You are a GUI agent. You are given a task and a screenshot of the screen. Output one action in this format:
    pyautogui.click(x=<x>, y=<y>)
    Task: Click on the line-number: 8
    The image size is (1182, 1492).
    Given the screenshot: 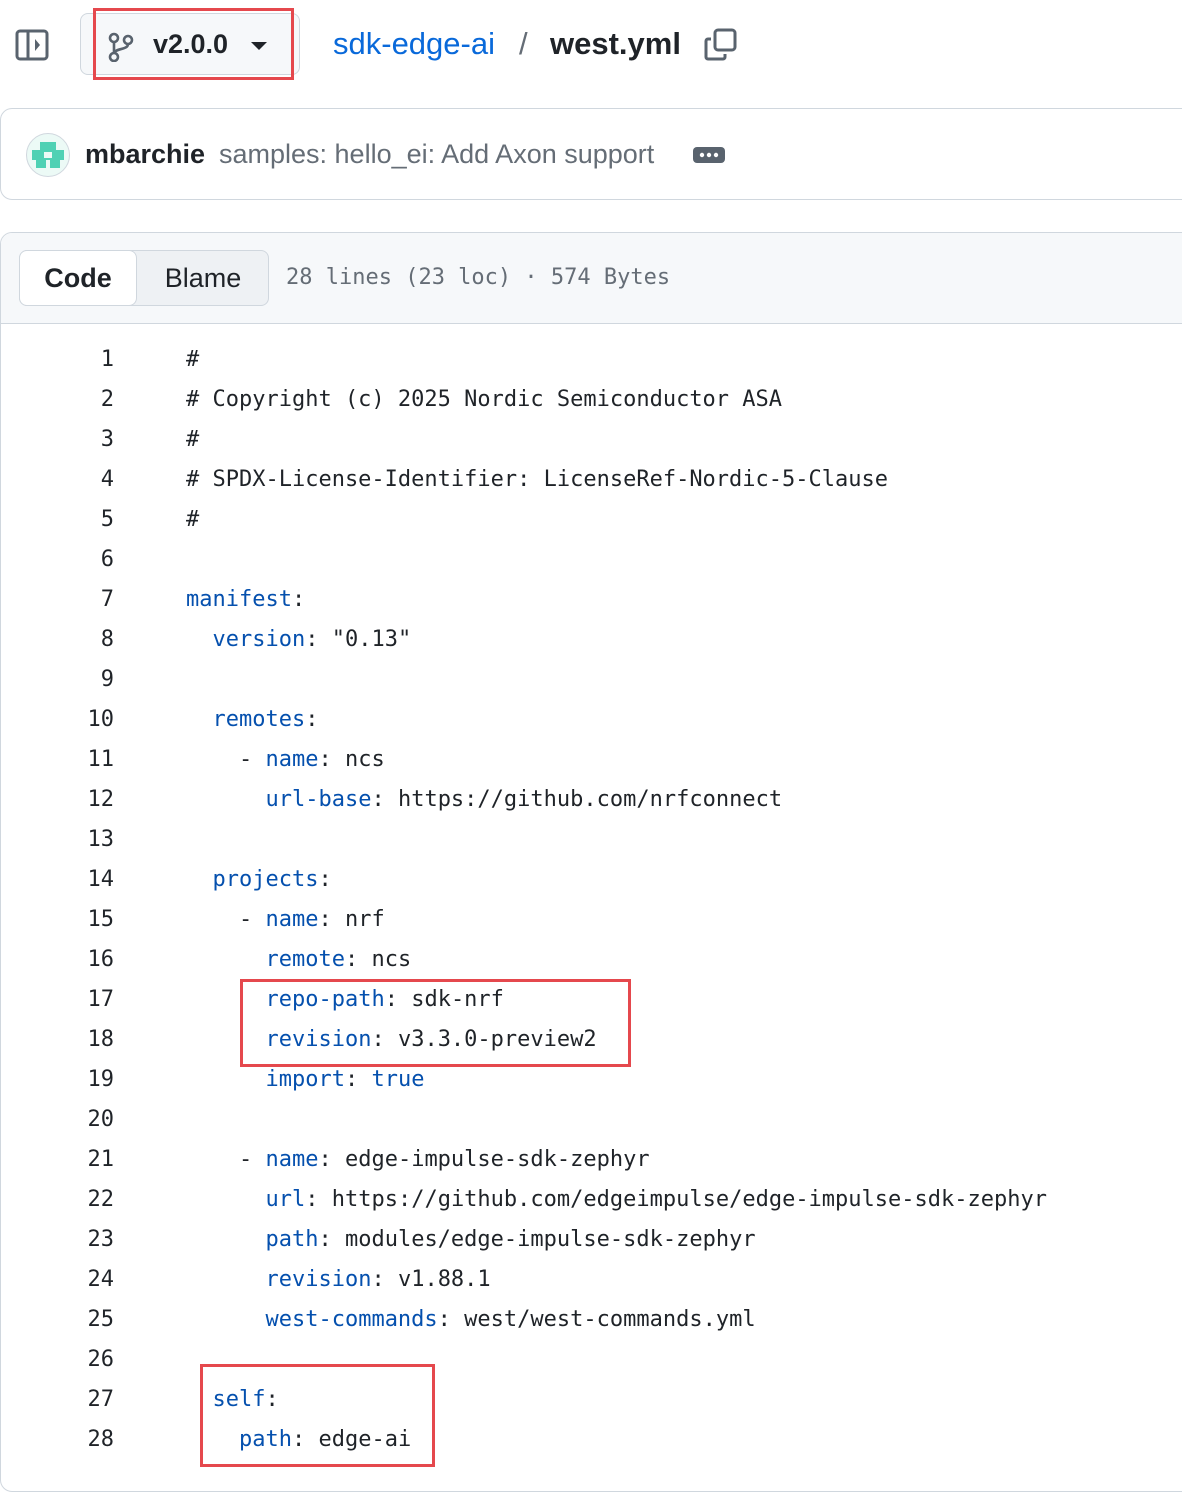 What is the action you would take?
    pyautogui.click(x=74, y=640)
    